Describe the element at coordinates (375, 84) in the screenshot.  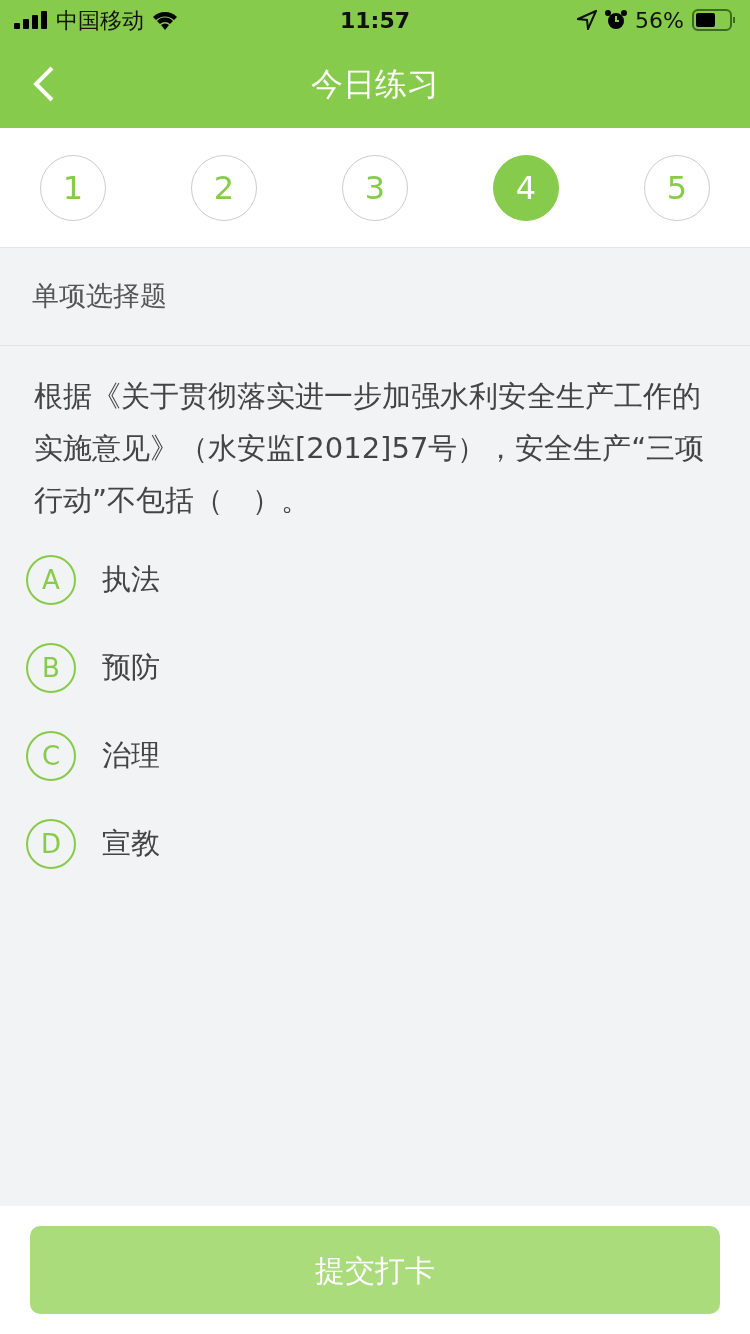
I see `page-title: 今日练习` at that location.